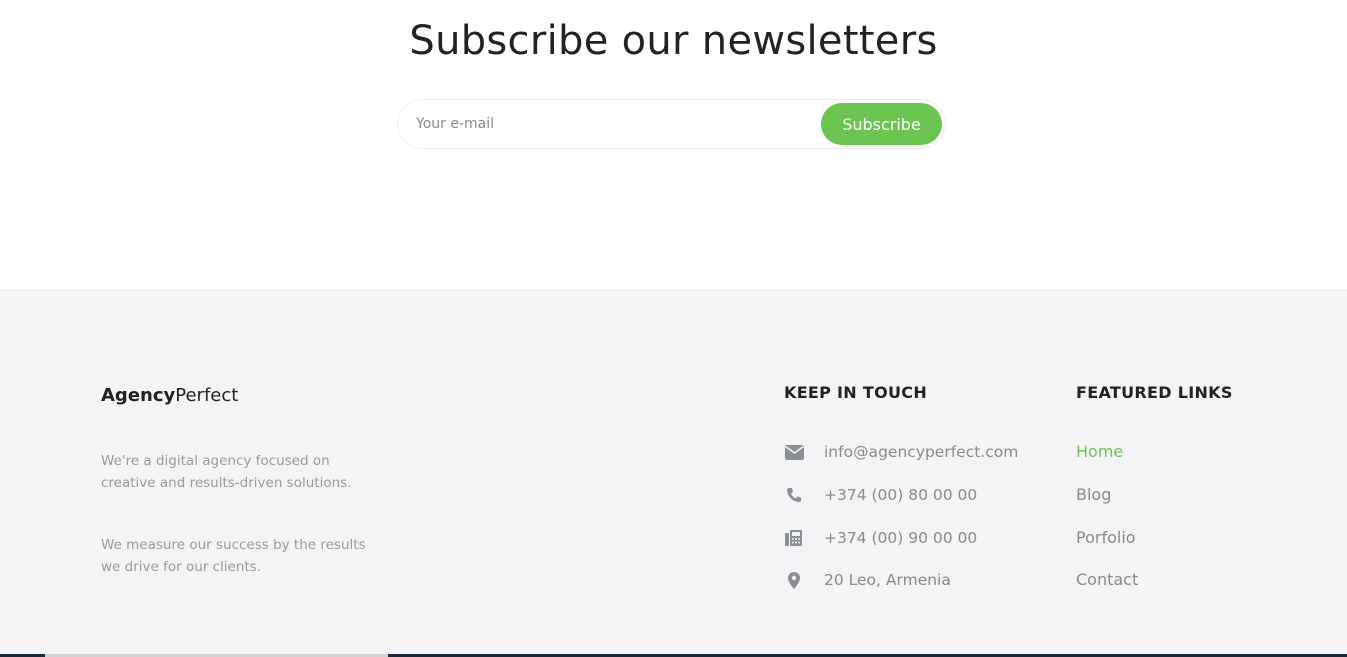 The width and height of the screenshot is (1347, 657). What do you see at coordinates (794, 538) in the screenshot?
I see `fax-icon` at bounding box center [794, 538].